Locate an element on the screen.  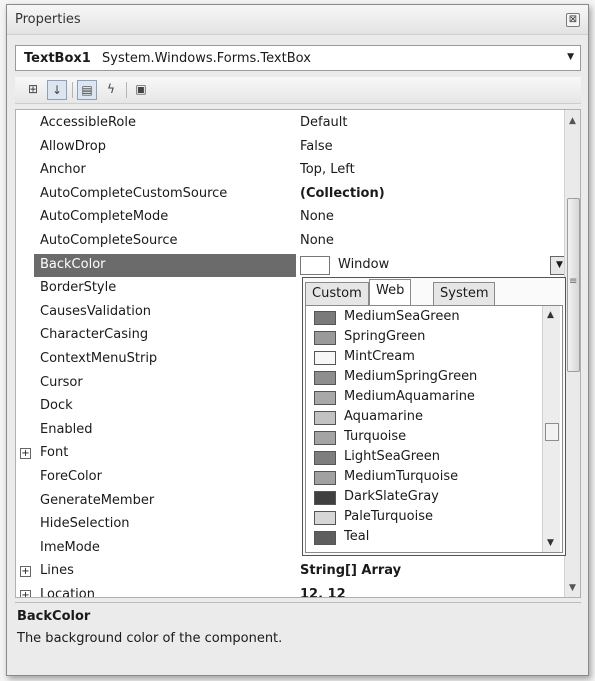
property-name: CharacterCasing is located at coordinates (94, 335).